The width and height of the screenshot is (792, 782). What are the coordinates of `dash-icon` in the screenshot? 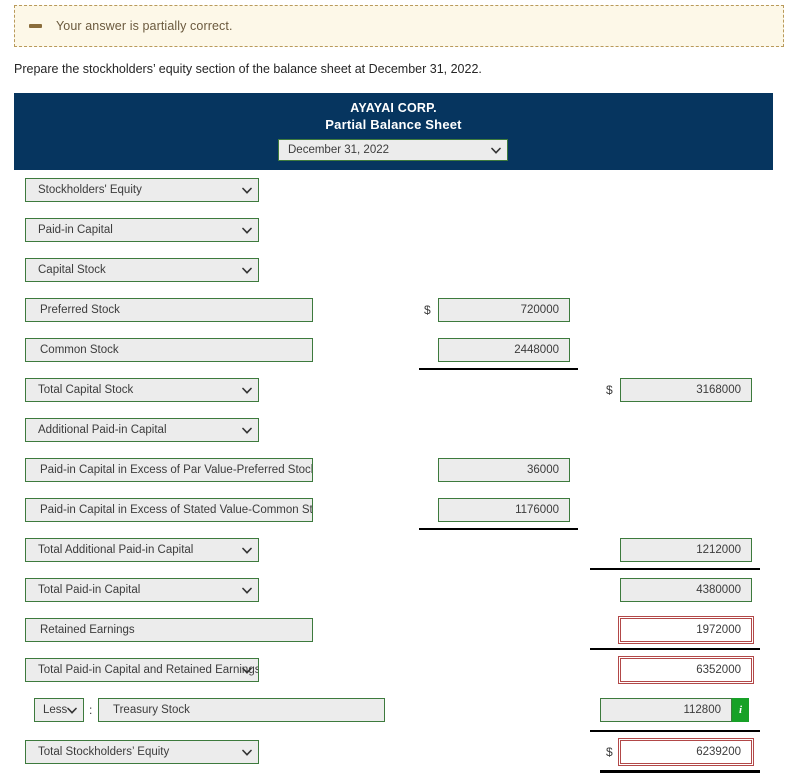 It's located at (35, 26).